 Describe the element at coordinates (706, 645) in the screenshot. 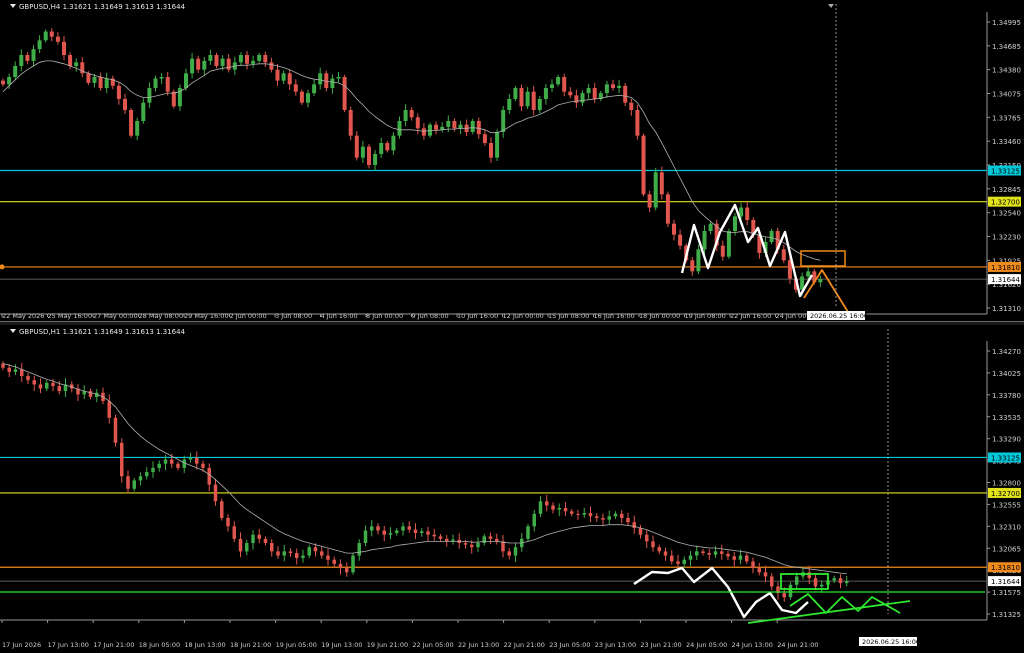

I see `time-tick-label: 24 Jun 05:00` at that location.